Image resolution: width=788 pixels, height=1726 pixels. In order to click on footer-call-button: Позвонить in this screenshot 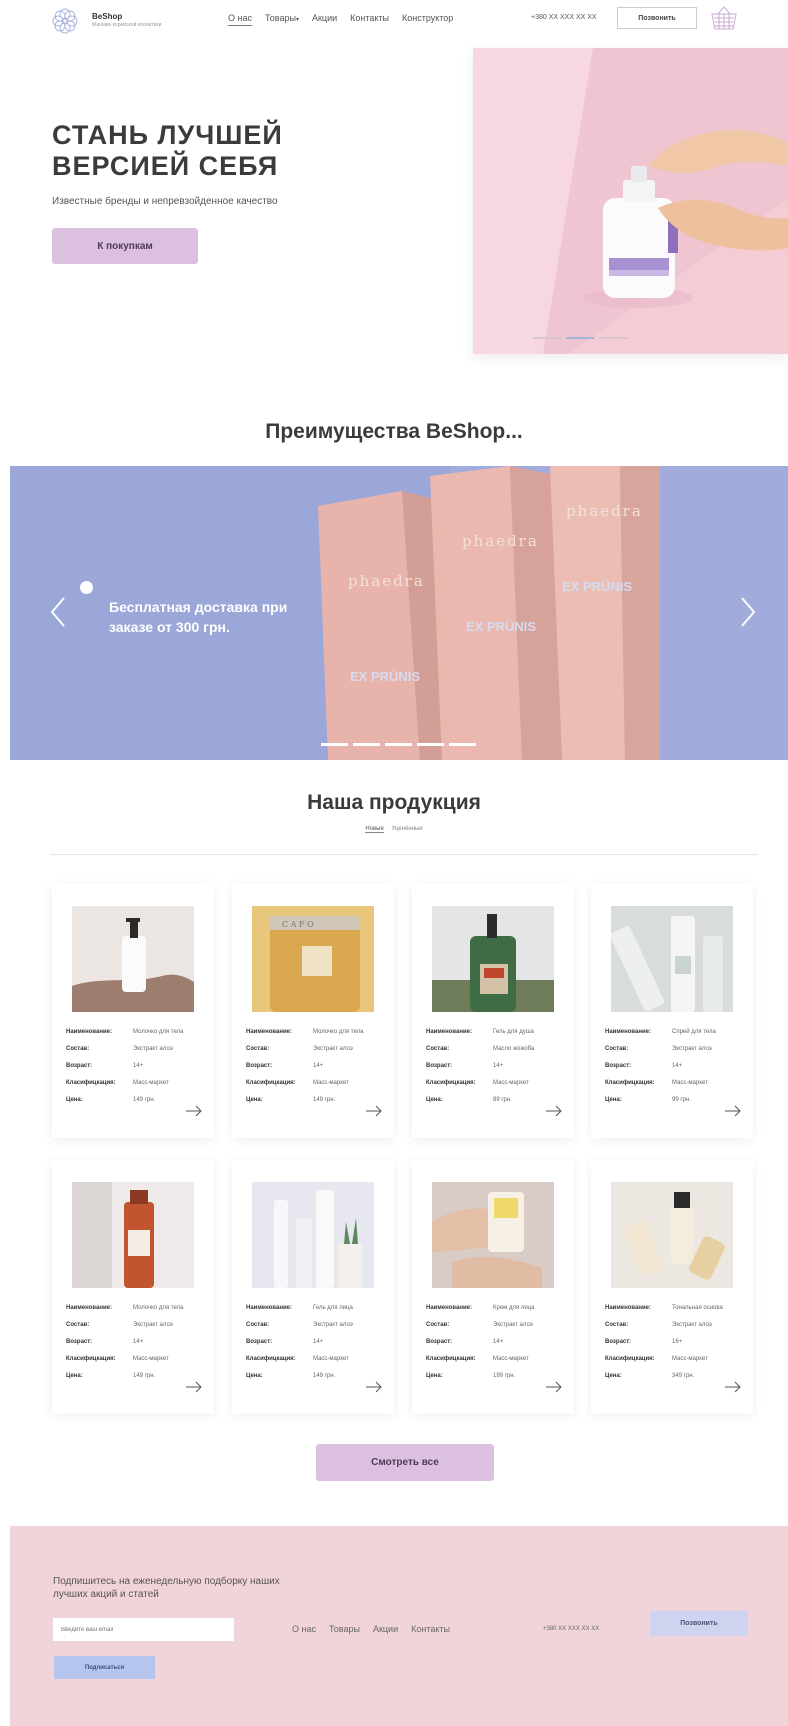, I will do `click(699, 1623)`.